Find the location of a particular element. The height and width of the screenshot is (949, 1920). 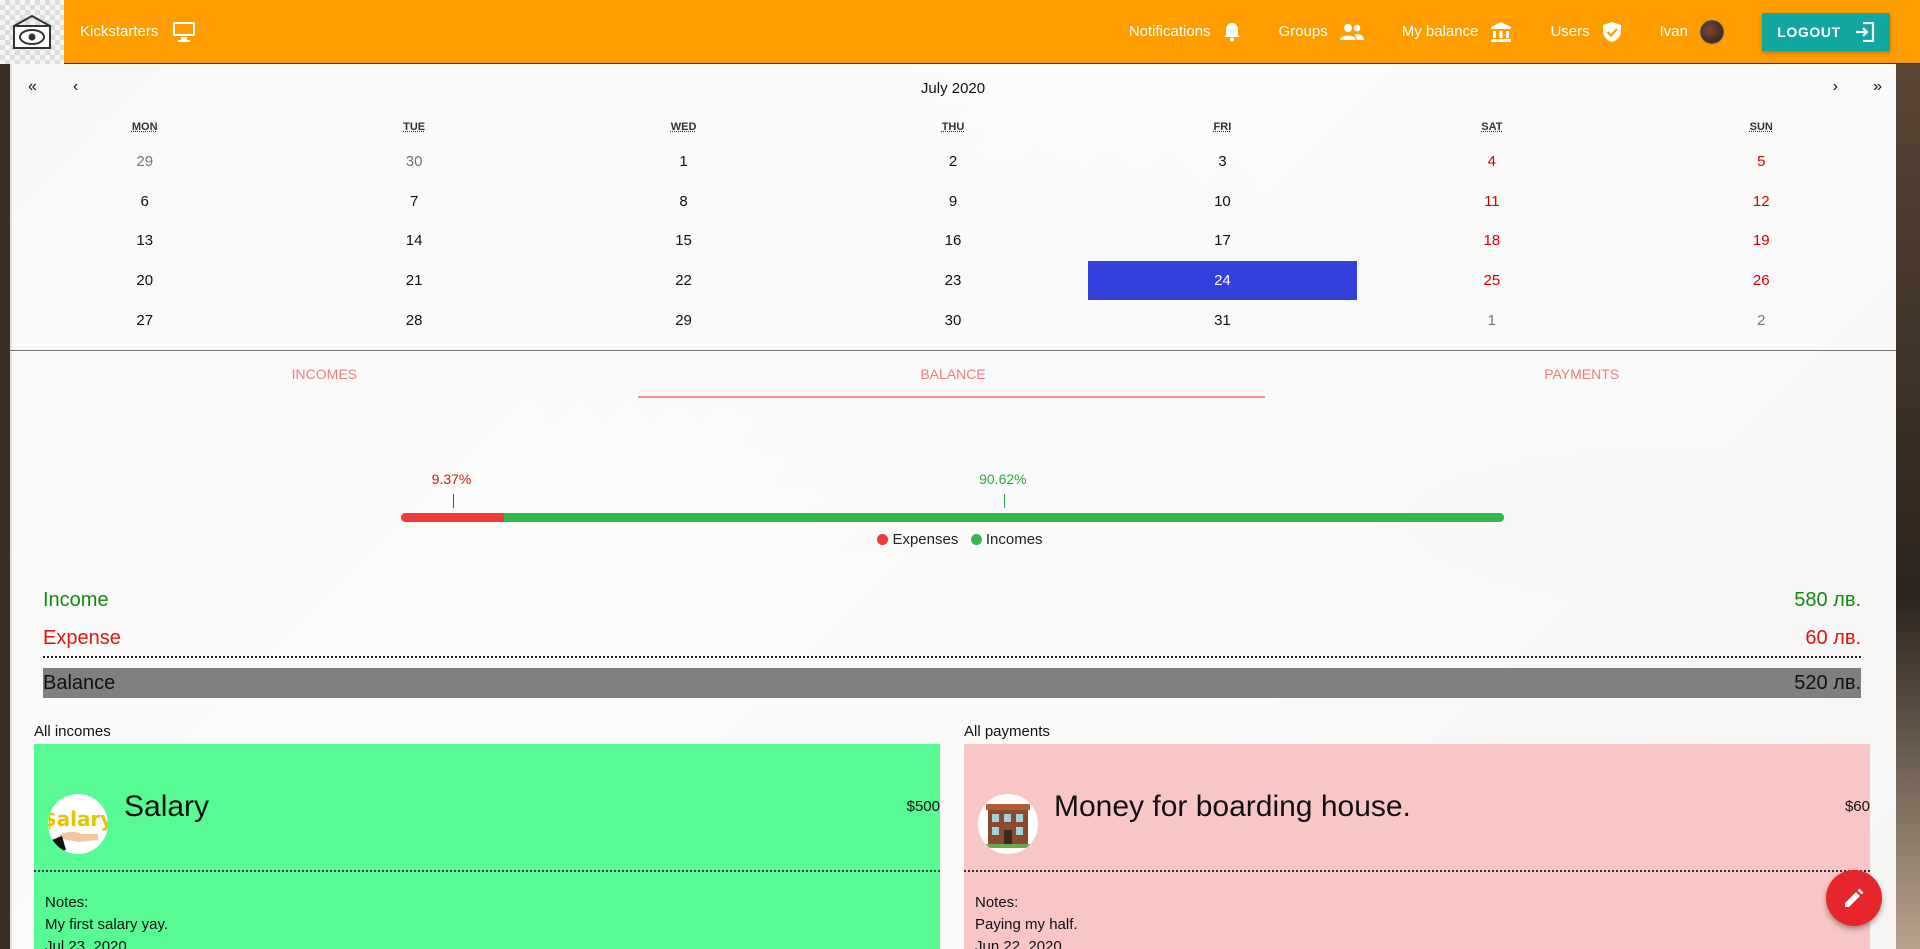

calendar-day: 9 is located at coordinates (952, 202).